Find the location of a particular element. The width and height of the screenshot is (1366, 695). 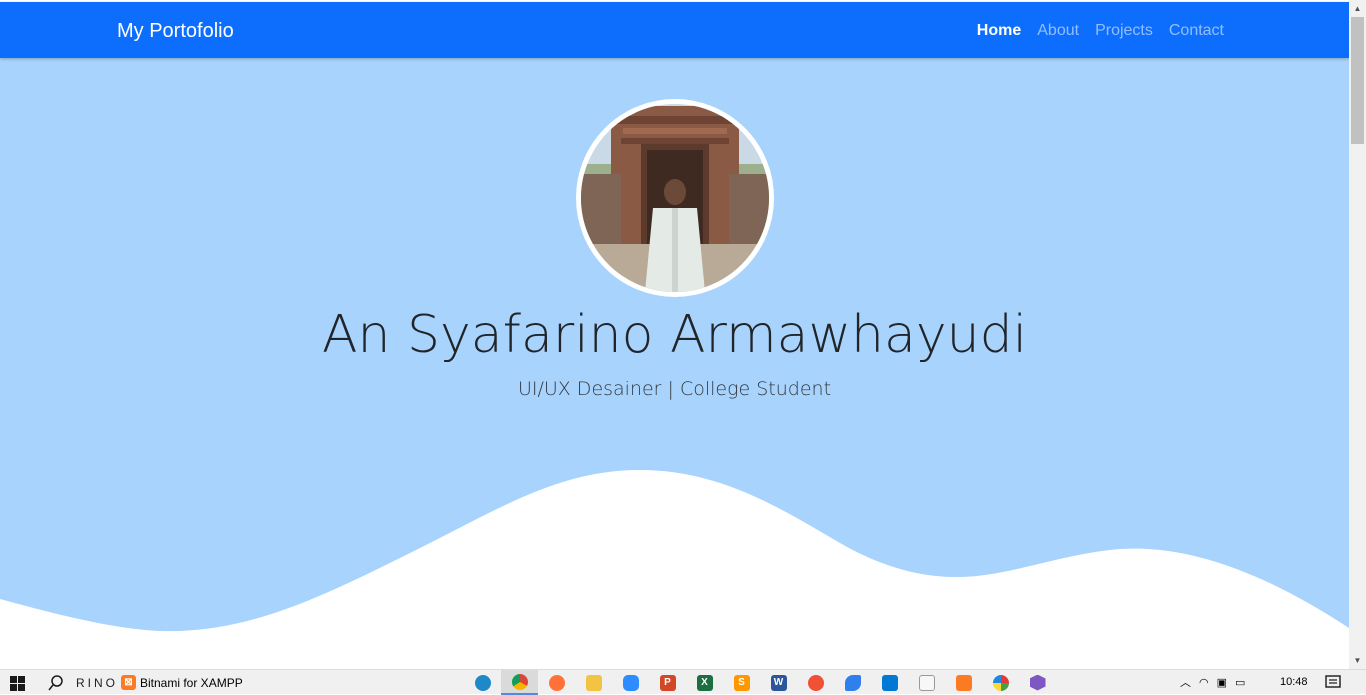

taskbar-app-vscode is located at coordinates (889, 682).